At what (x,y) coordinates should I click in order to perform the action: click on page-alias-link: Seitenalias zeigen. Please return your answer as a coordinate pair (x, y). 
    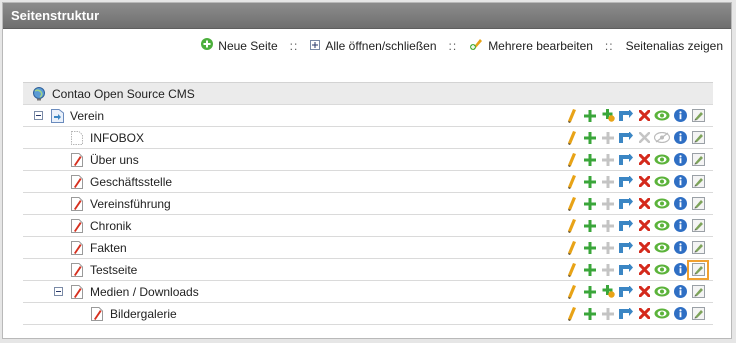
    Looking at the image, I should click on (674, 46).